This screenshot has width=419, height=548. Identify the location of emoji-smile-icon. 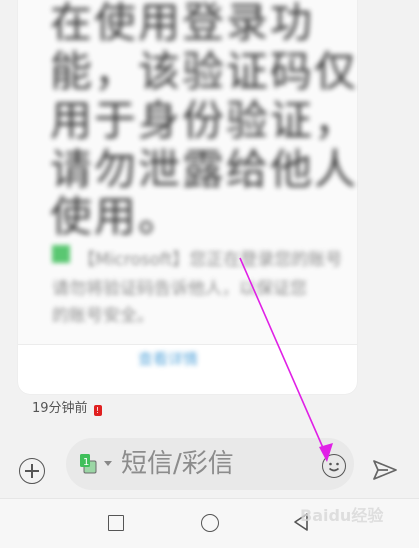
(334, 466).